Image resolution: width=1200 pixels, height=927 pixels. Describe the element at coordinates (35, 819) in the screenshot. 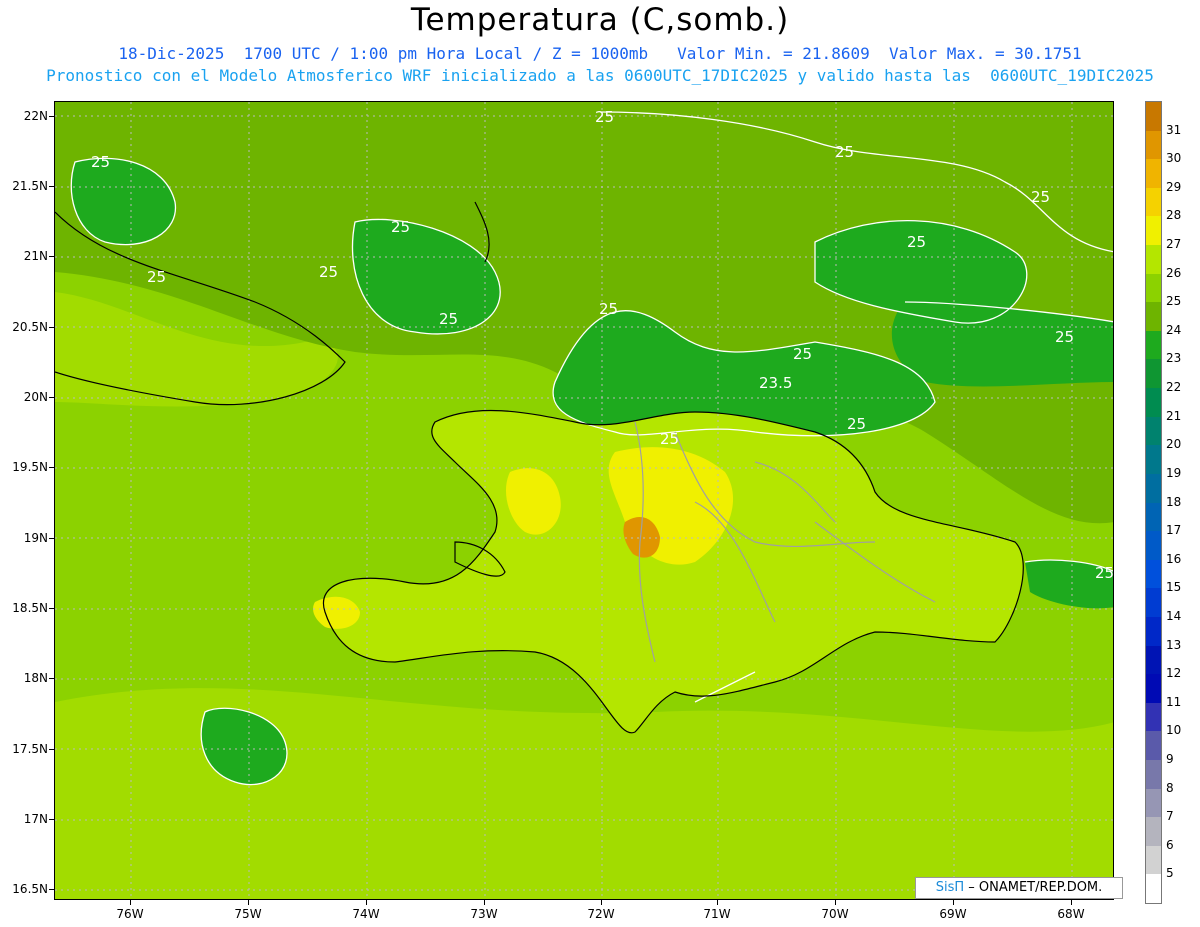

I see `lat-label: 17N` at that location.